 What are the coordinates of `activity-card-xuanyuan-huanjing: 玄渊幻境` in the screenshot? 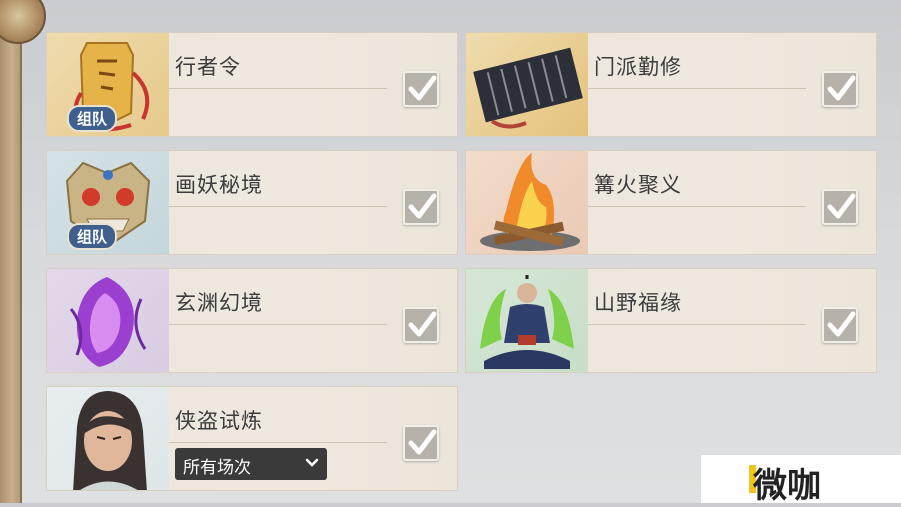 It's located at (252, 320).